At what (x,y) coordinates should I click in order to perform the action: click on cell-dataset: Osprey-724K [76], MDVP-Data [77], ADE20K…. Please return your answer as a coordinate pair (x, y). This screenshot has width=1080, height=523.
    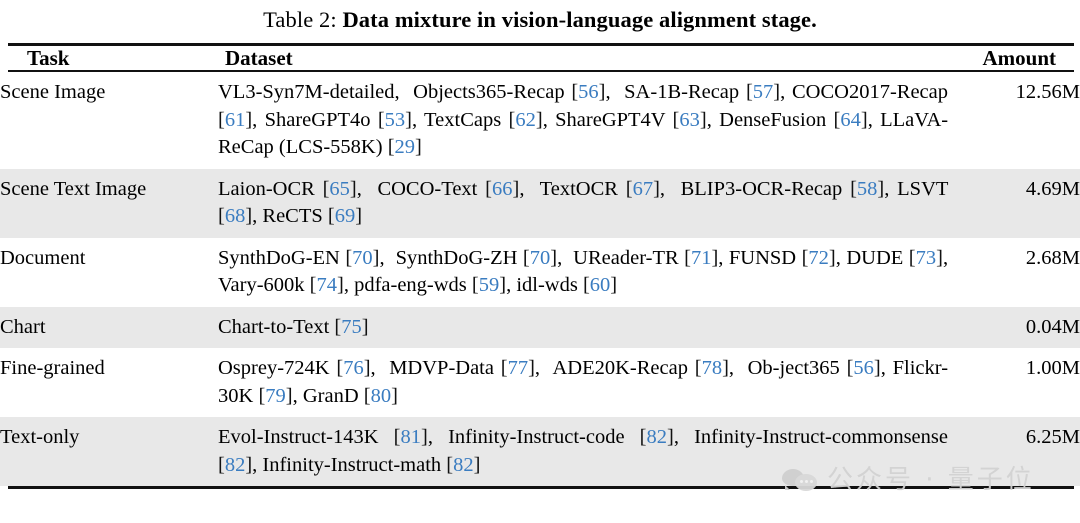
    Looking at the image, I should click on (583, 382).